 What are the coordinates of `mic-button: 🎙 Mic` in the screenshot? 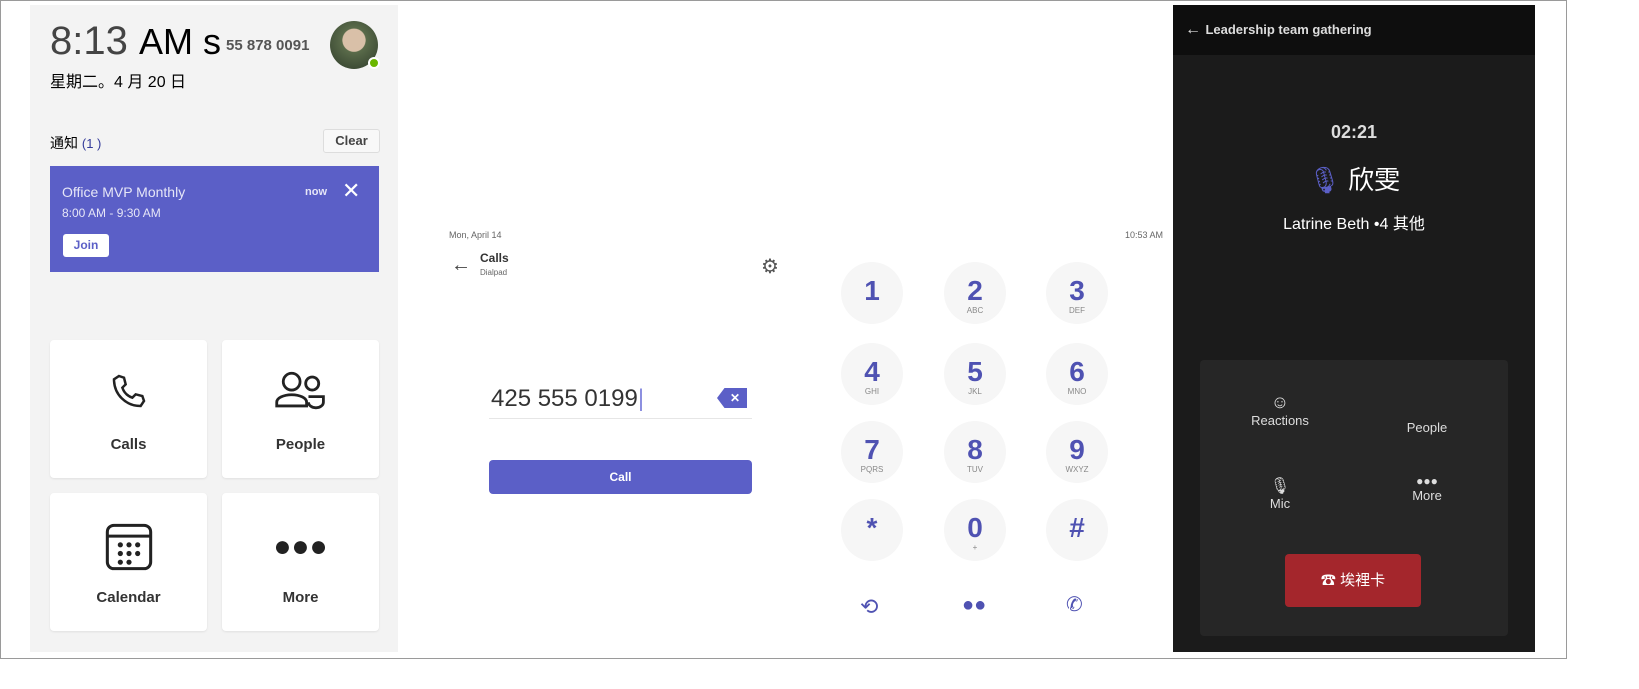 It's located at (1280, 493).